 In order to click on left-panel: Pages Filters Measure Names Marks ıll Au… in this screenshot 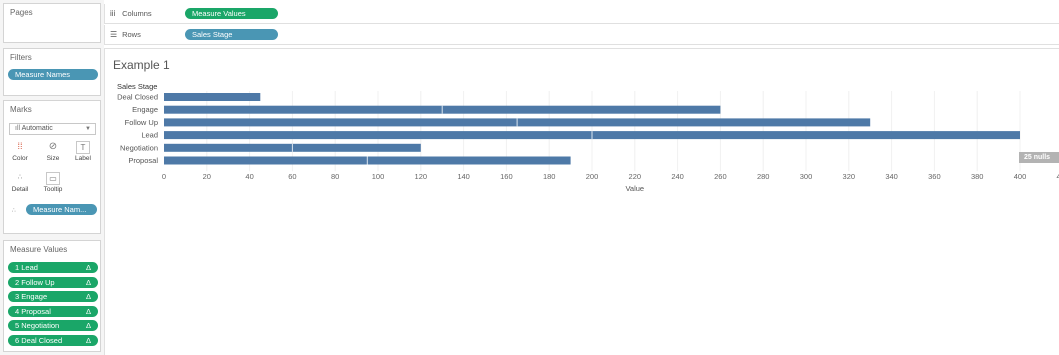, I will do `click(52, 177)`.